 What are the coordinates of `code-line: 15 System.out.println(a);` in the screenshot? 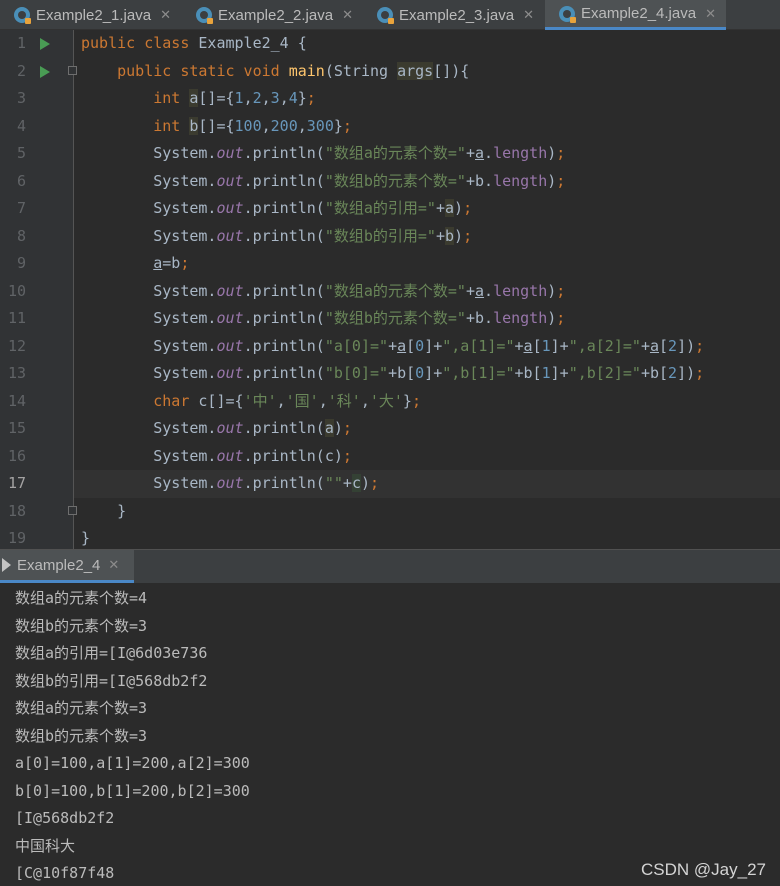 It's located at (390, 429).